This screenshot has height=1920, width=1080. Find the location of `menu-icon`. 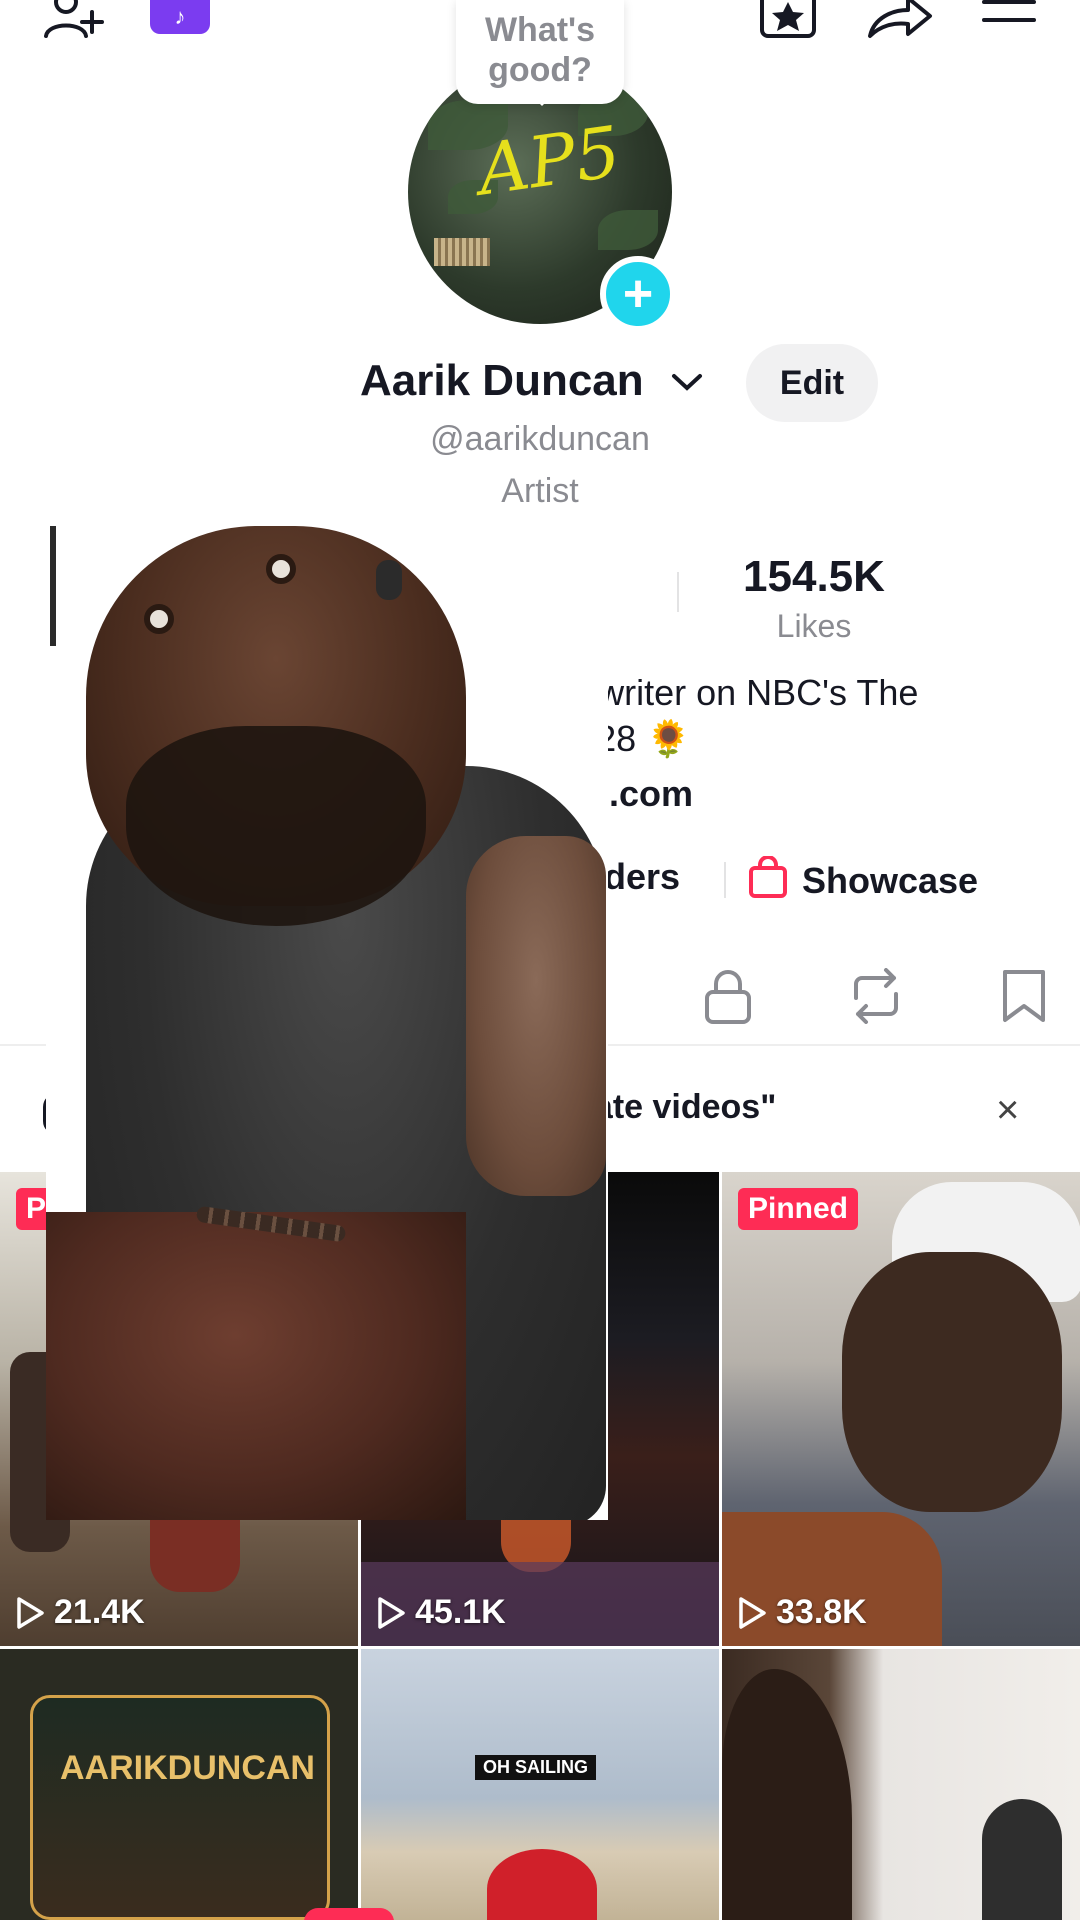

menu-icon is located at coordinates (1009, 22).